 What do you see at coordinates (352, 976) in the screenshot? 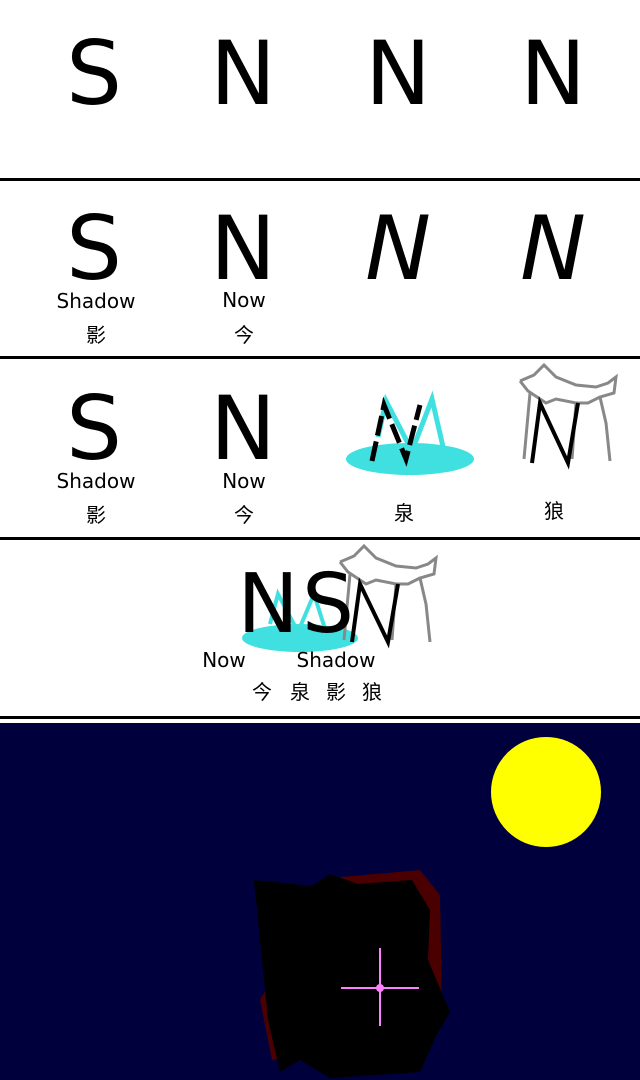
I see `shadow-figure` at bounding box center [352, 976].